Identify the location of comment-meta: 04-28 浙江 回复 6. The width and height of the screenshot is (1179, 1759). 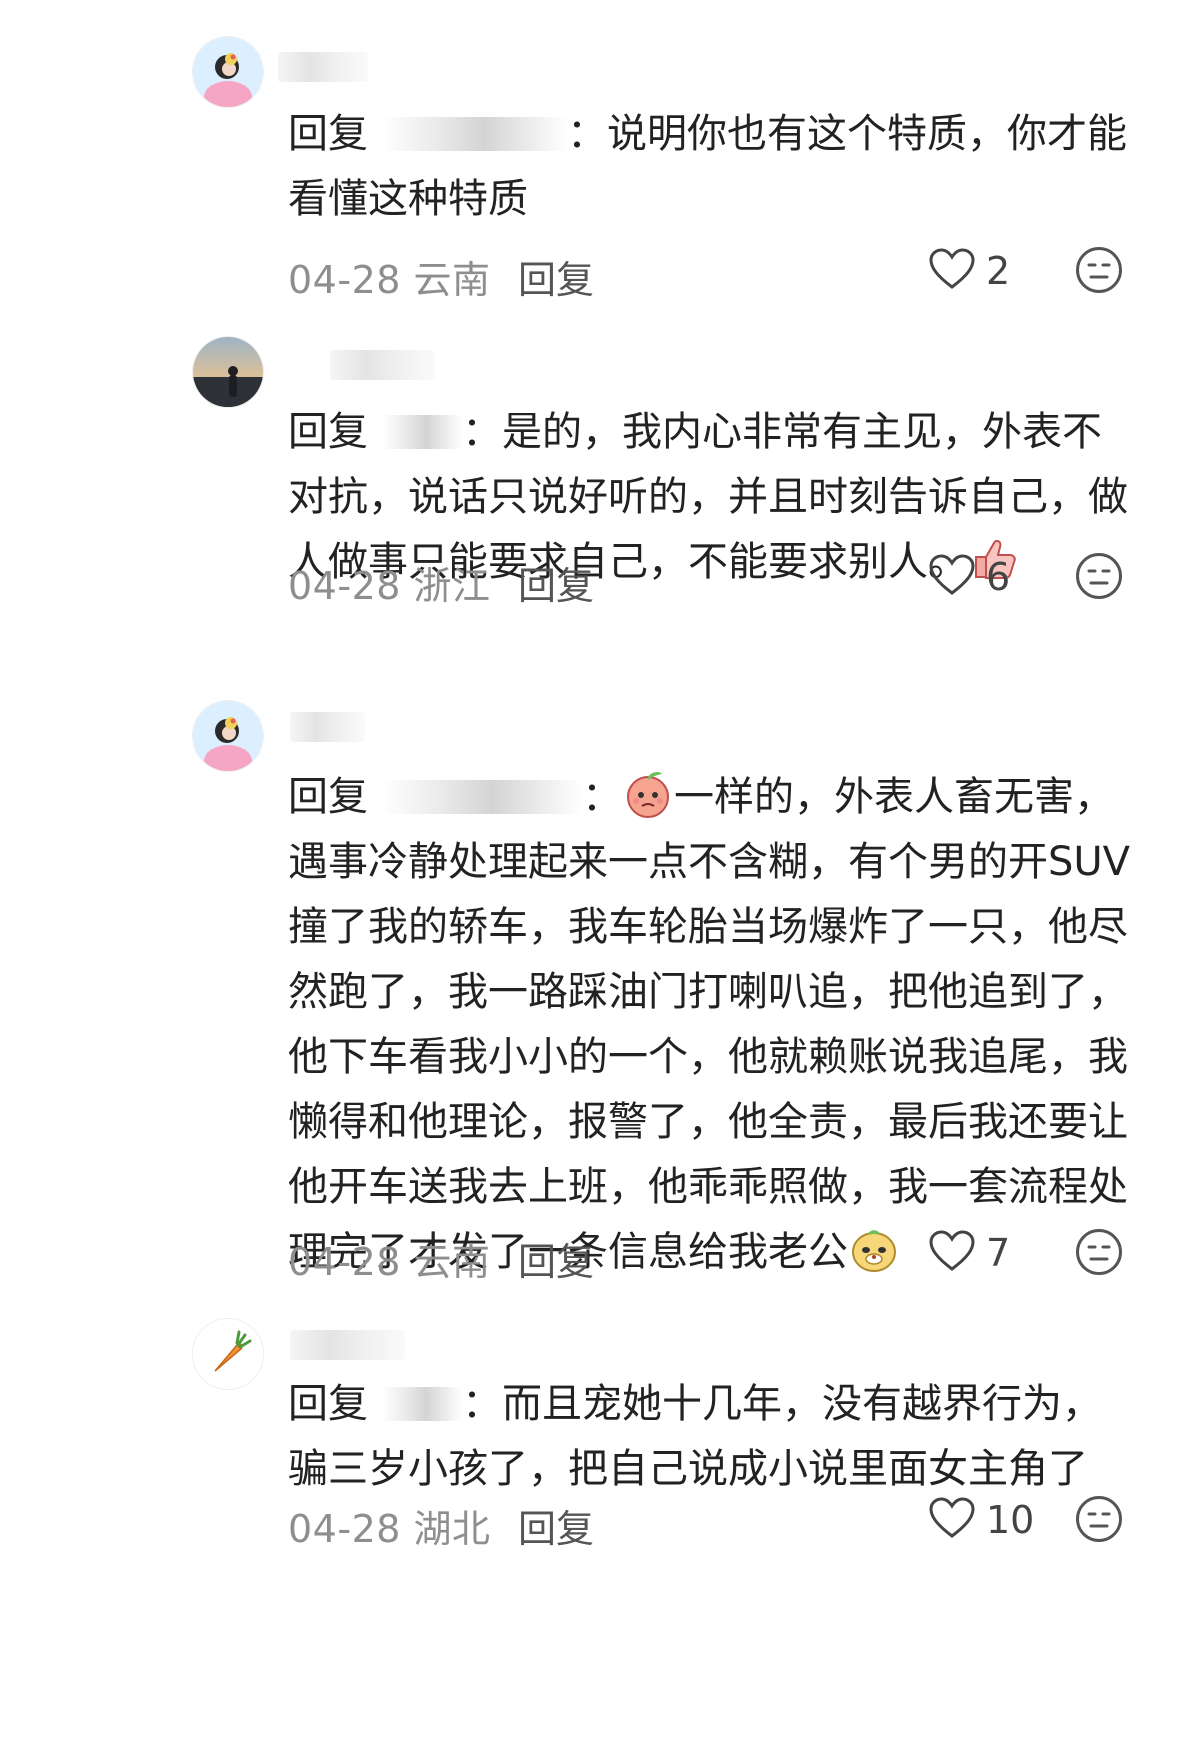
(718, 578).